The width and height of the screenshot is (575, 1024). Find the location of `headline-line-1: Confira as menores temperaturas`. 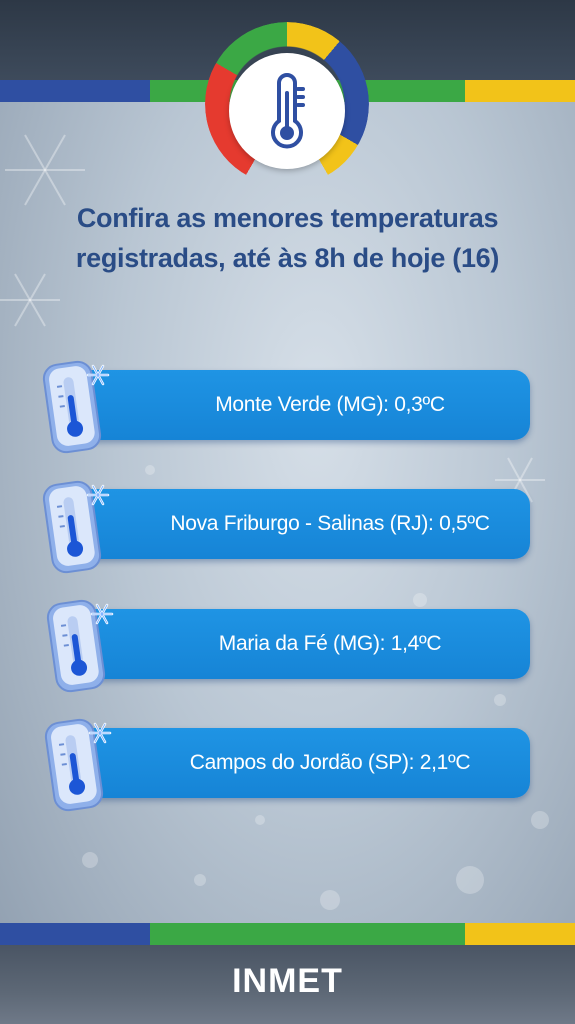

headline-line-1: Confira as menores temperaturas is located at coordinates (287, 218).